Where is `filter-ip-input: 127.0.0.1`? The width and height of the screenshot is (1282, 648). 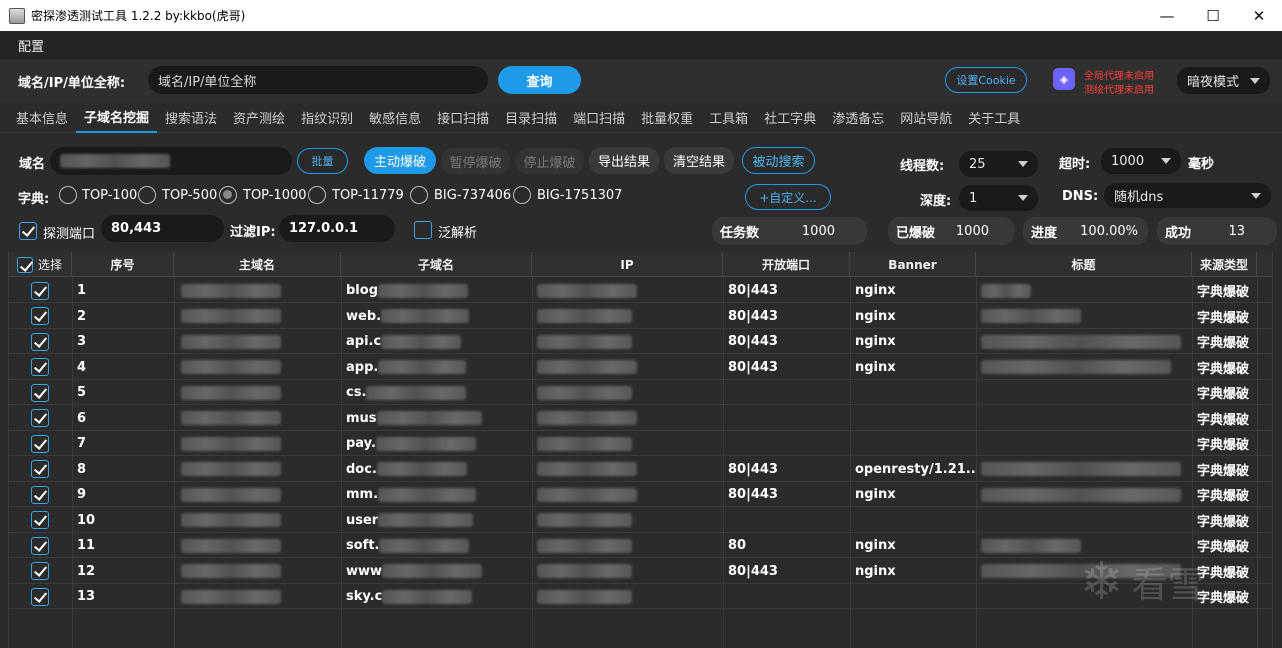 filter-ip-input: 127.0.0.1 is located at coordinates (337, 228).